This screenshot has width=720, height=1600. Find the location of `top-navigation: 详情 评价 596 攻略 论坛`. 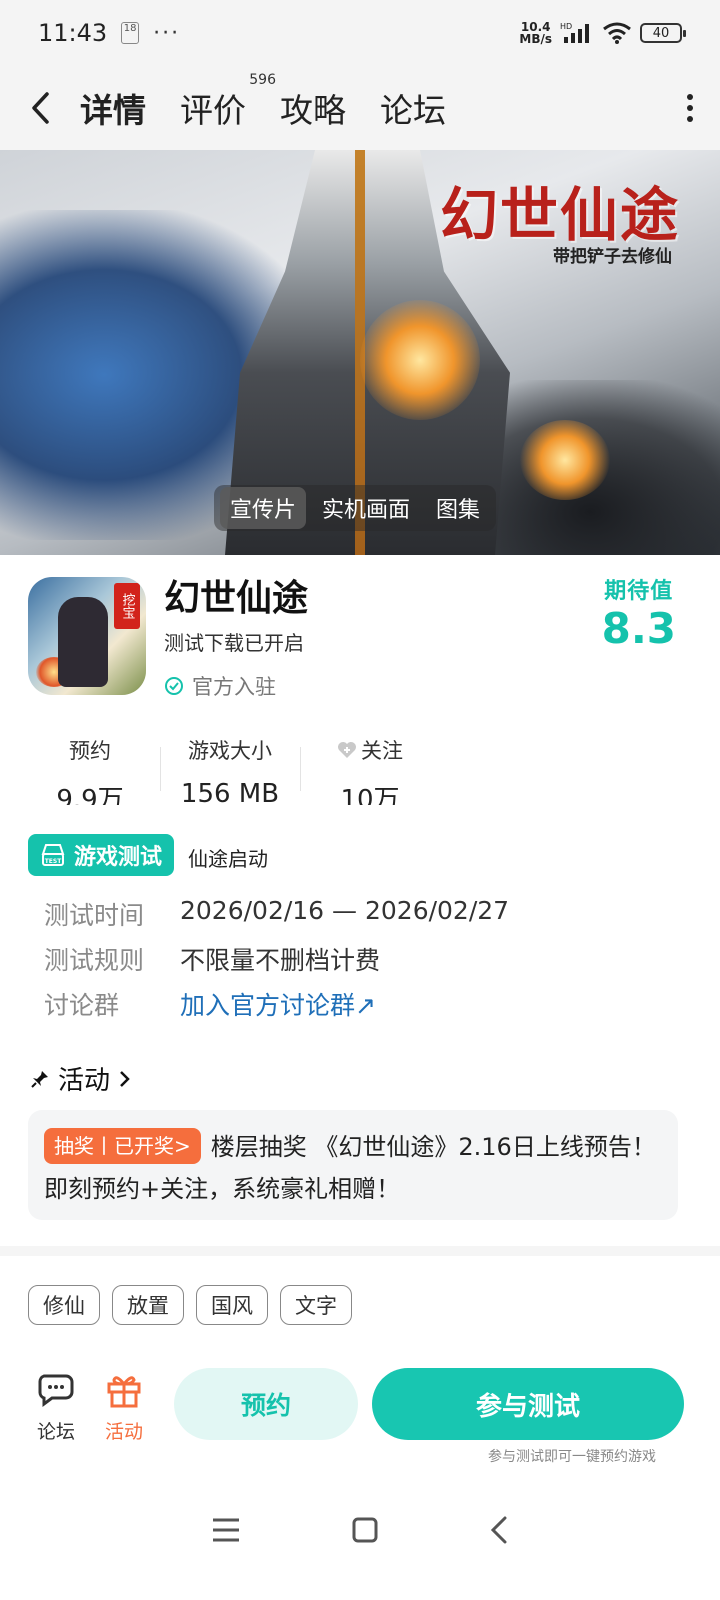

top-navigation: 详情 评价 596 攻略 论坛 is located at coordinates (360, 108).